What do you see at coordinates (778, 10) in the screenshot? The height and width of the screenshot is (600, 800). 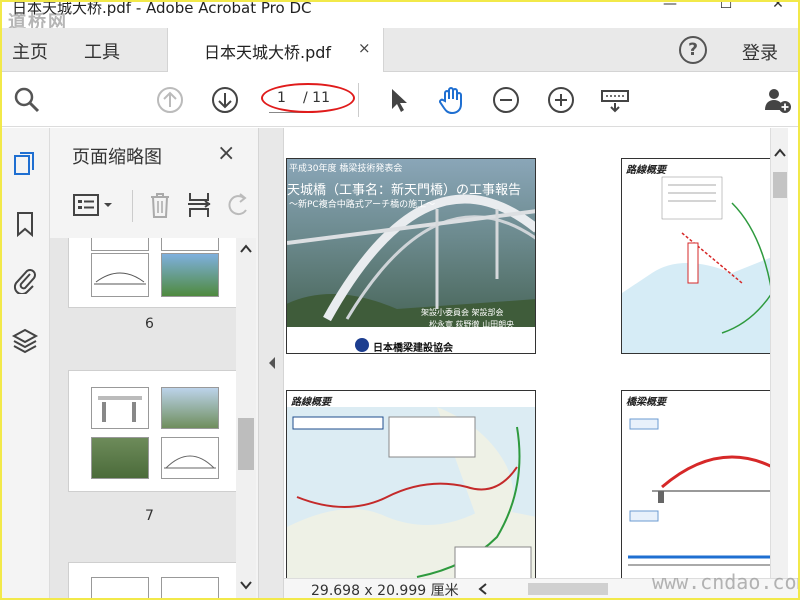 I see `close-window-button: ✕` at bounding box center [778, 10].